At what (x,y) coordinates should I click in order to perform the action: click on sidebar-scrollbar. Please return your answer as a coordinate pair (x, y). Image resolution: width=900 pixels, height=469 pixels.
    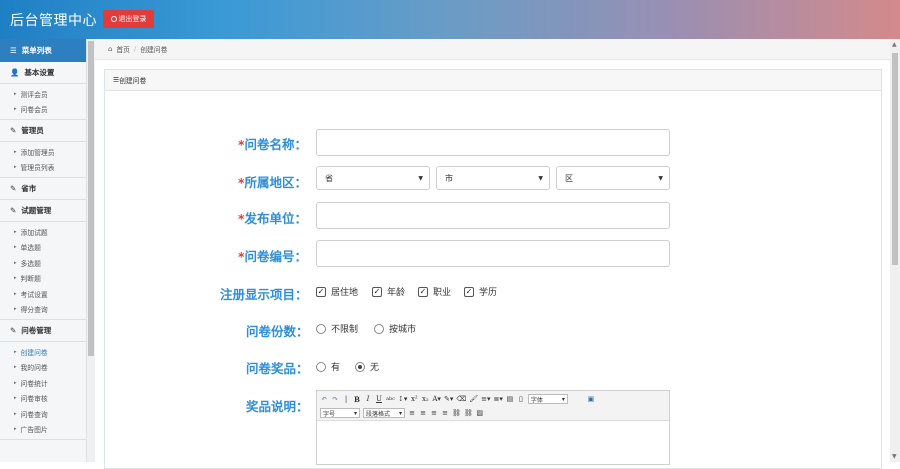
    Looking at the image, I should click on (91, 250).